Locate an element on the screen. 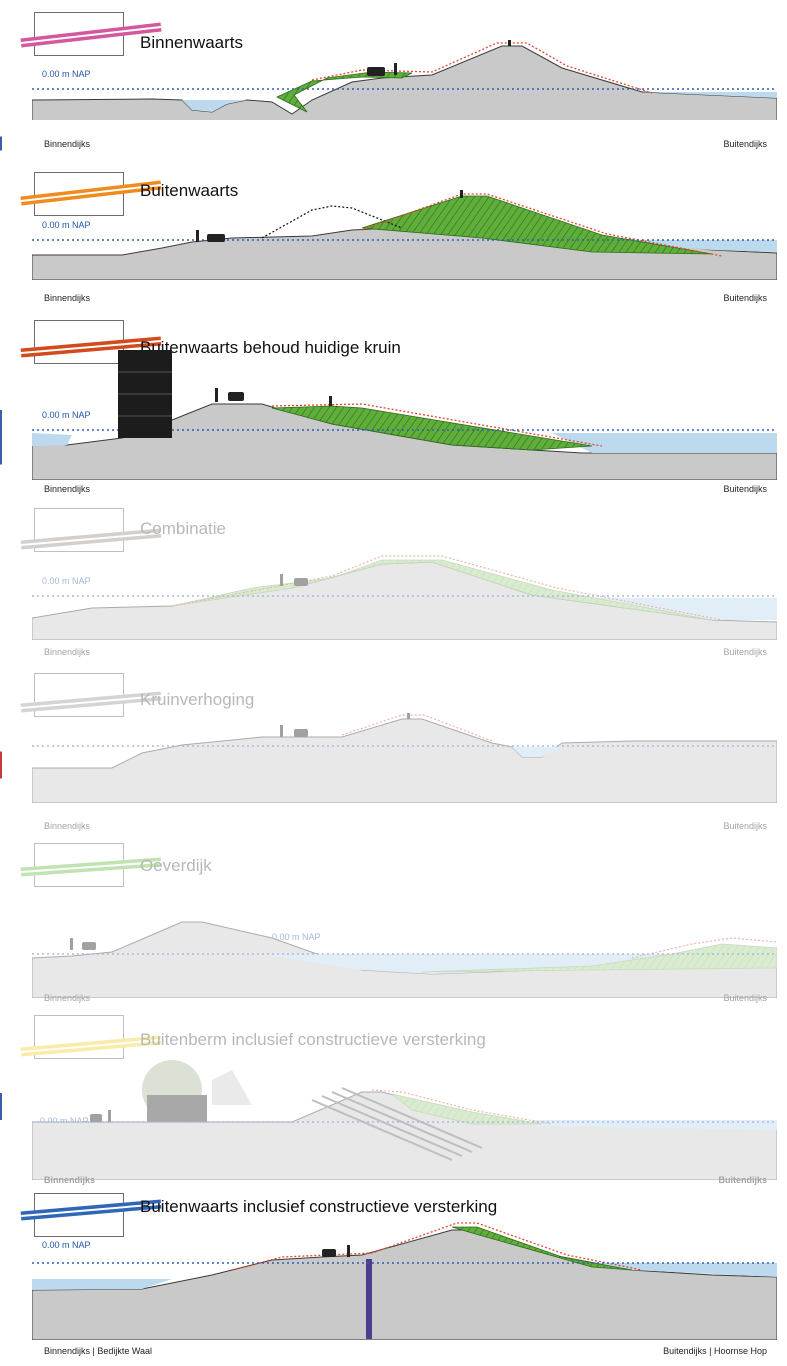 This screenshot has width=787, height=1366. panel-title: Kruinverhoging is located at coordinates (197, 699).